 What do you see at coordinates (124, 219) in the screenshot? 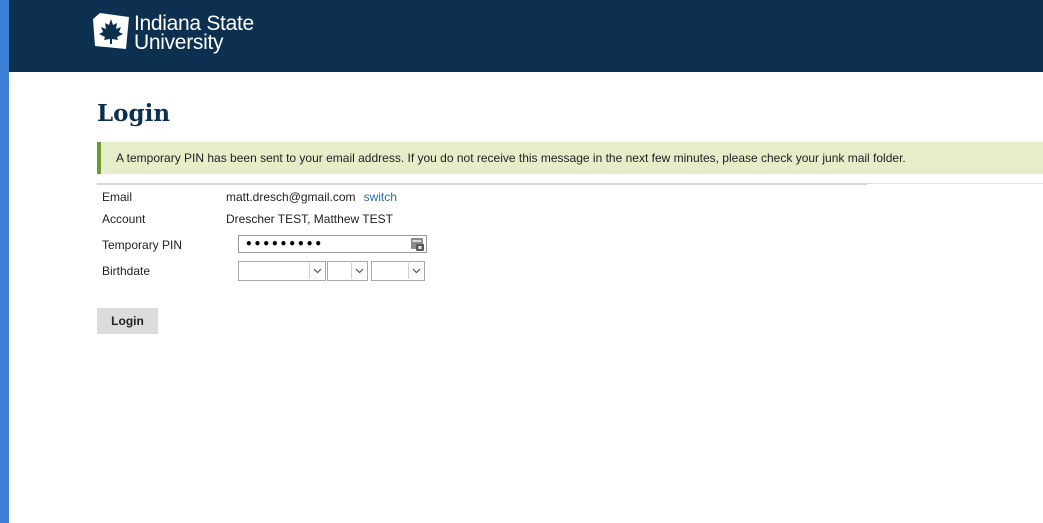
I see `account-label: Account` at bounding box center [124, 219].